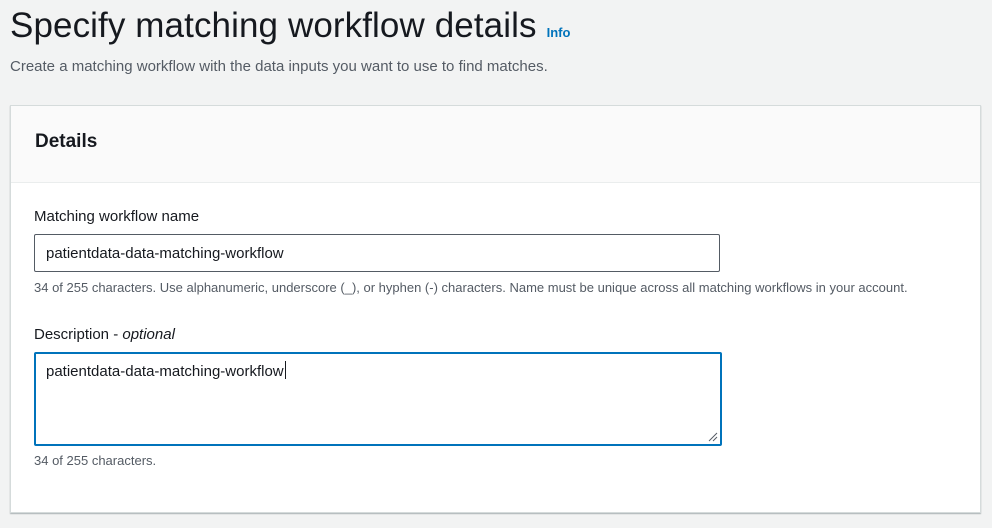 This screenshot has width=992, height=528. I want to click on workflow-name-value: patientdata-data-matching-workflow, so click(165, 253).